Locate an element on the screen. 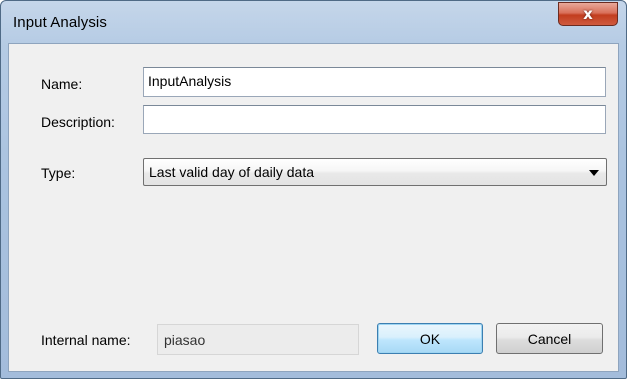 This screenshot has width=627, height=379. description-input is located at coordinates (374, 119).